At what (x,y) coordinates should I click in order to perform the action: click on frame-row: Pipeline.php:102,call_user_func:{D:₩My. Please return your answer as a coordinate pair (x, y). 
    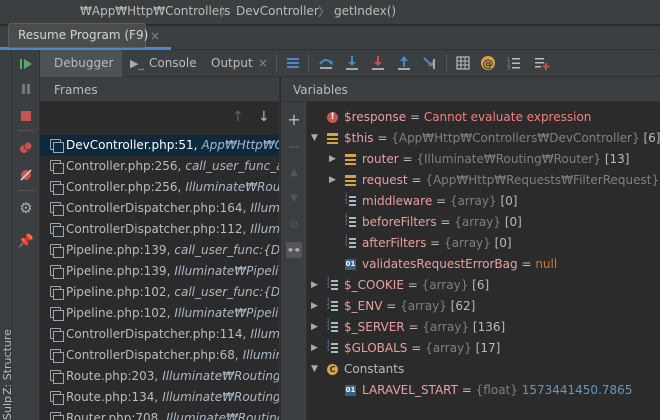
    Looking at the image, I should click on (159, 292).